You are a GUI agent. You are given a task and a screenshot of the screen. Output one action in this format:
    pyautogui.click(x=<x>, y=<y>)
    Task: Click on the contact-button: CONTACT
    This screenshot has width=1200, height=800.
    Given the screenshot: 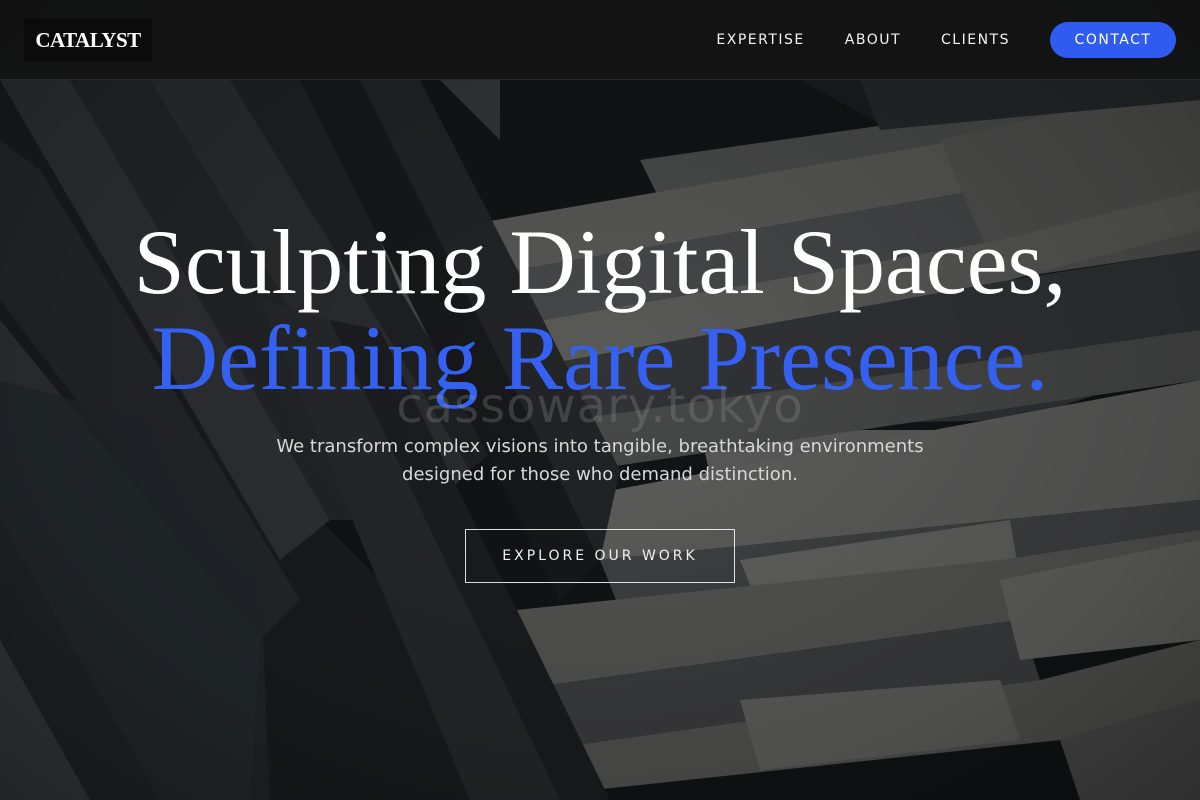 What is the action you would take?
    pyautogui.click(x=1113, y=40)
    